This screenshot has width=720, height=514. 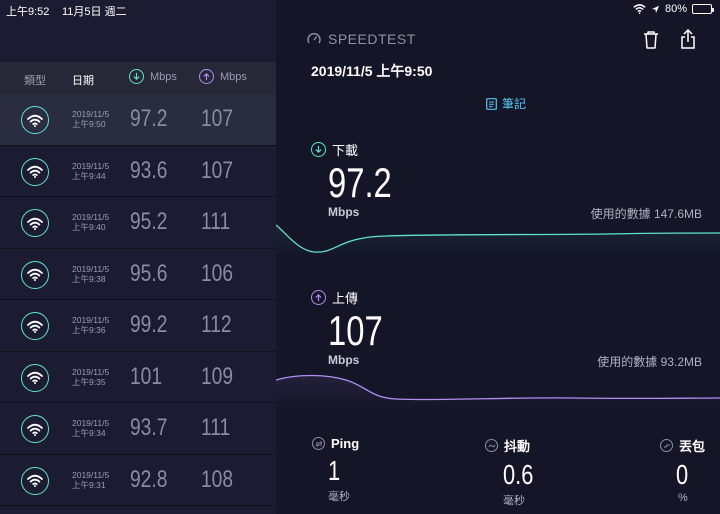 I want to click on history-row: 2019/11/5 上午9:35 101 109, so click(x=138, y=377).